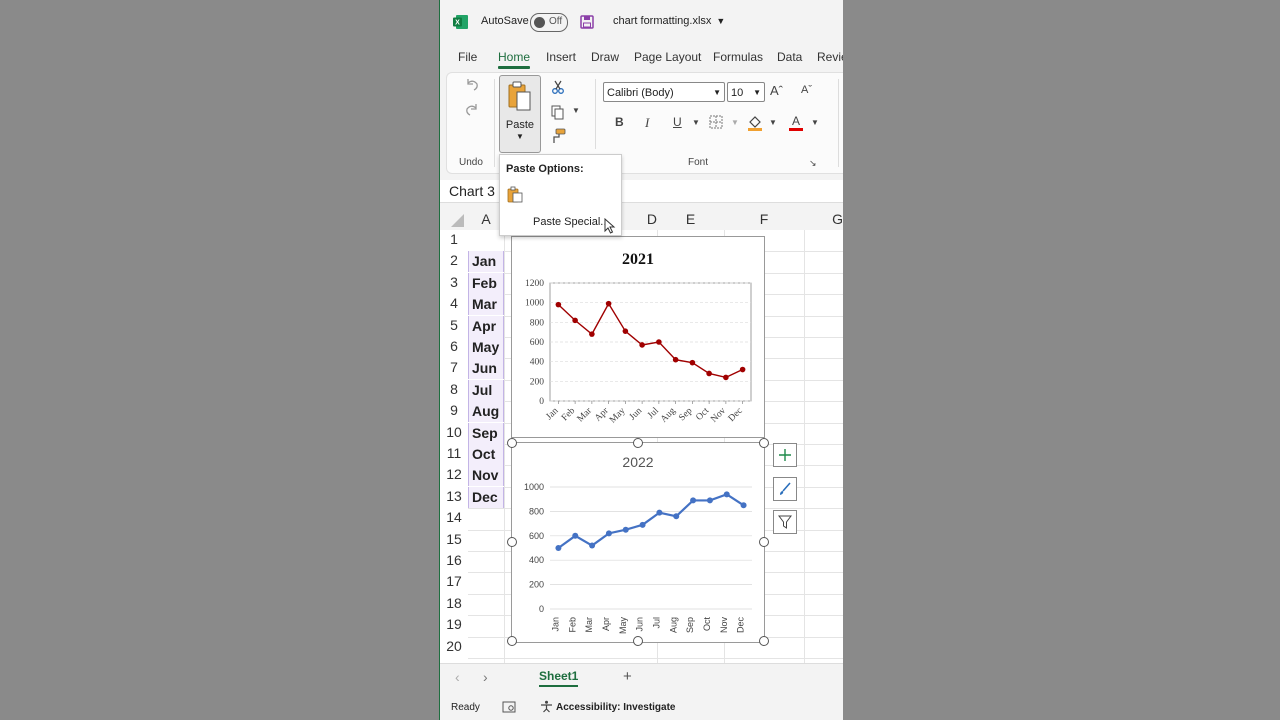  I want to click on row-header: 2, so click(454, 260).